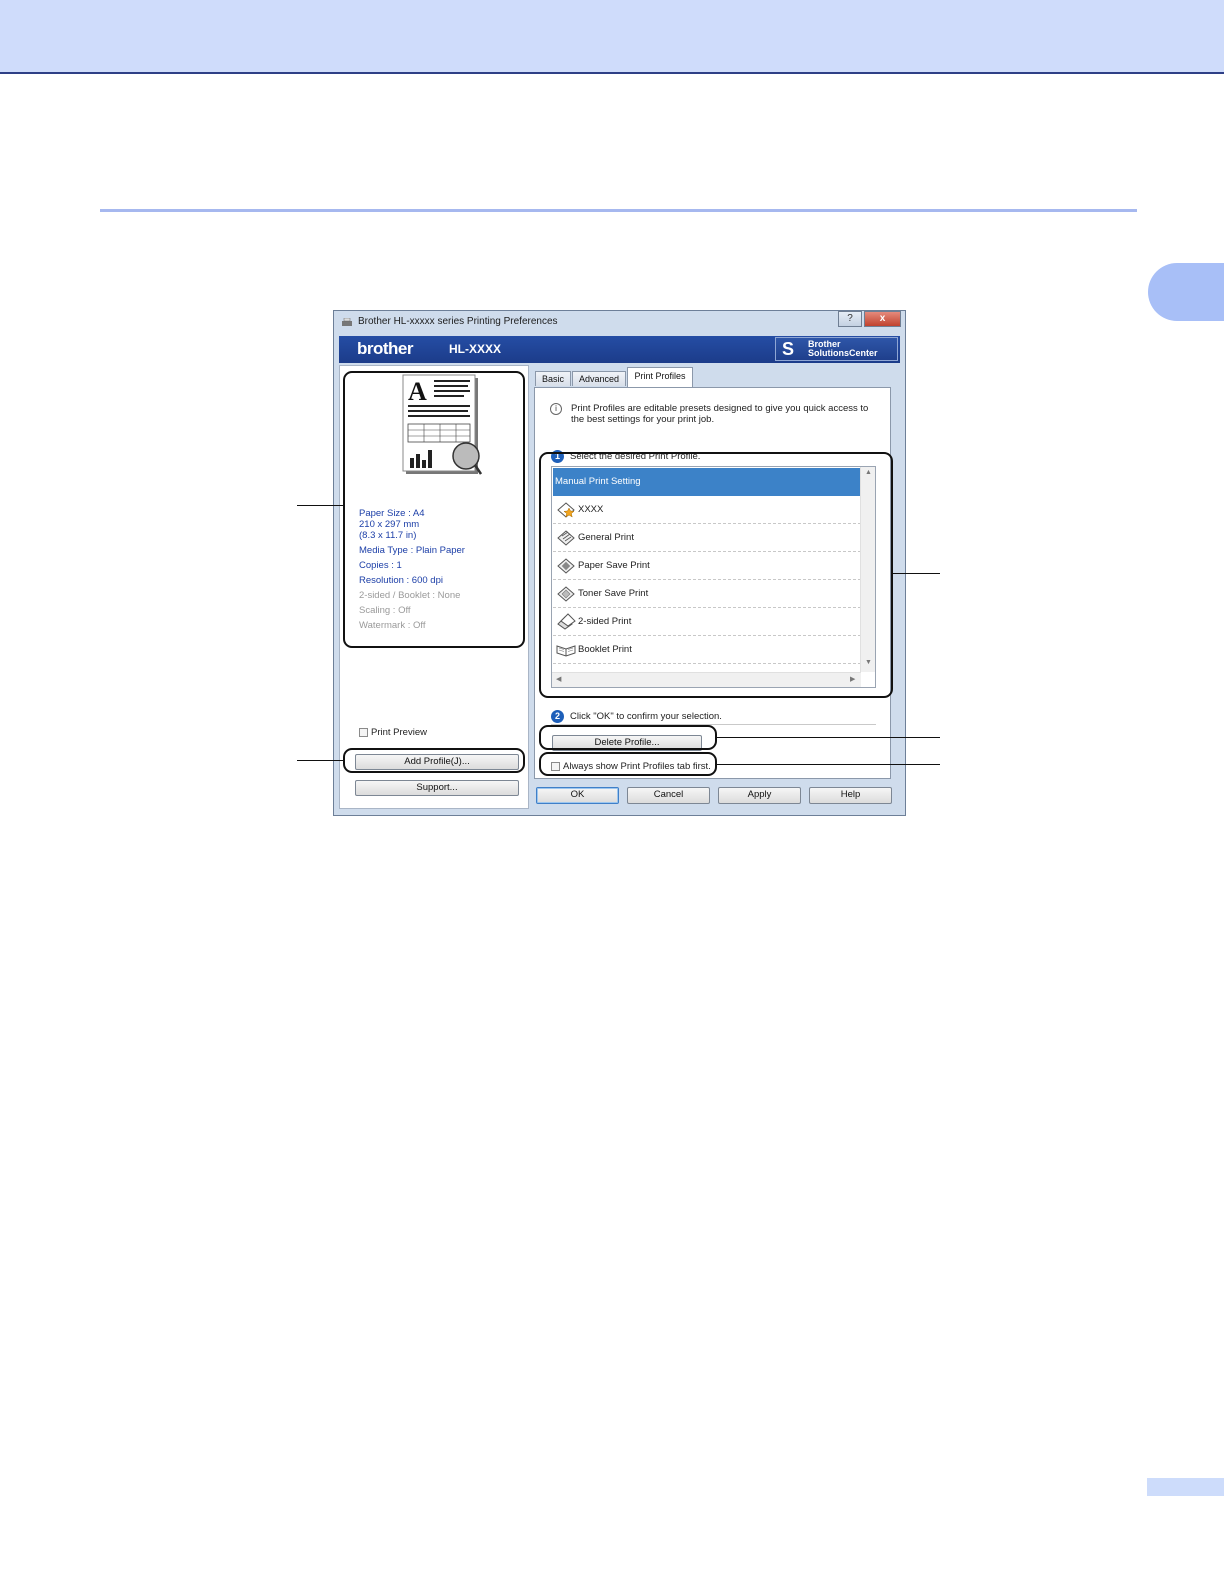 The image size is (1224, 1580). What do you see at coordinates (347, 322) in the screenshot?
I see `printer-icon` at bounding box center [347, 322].